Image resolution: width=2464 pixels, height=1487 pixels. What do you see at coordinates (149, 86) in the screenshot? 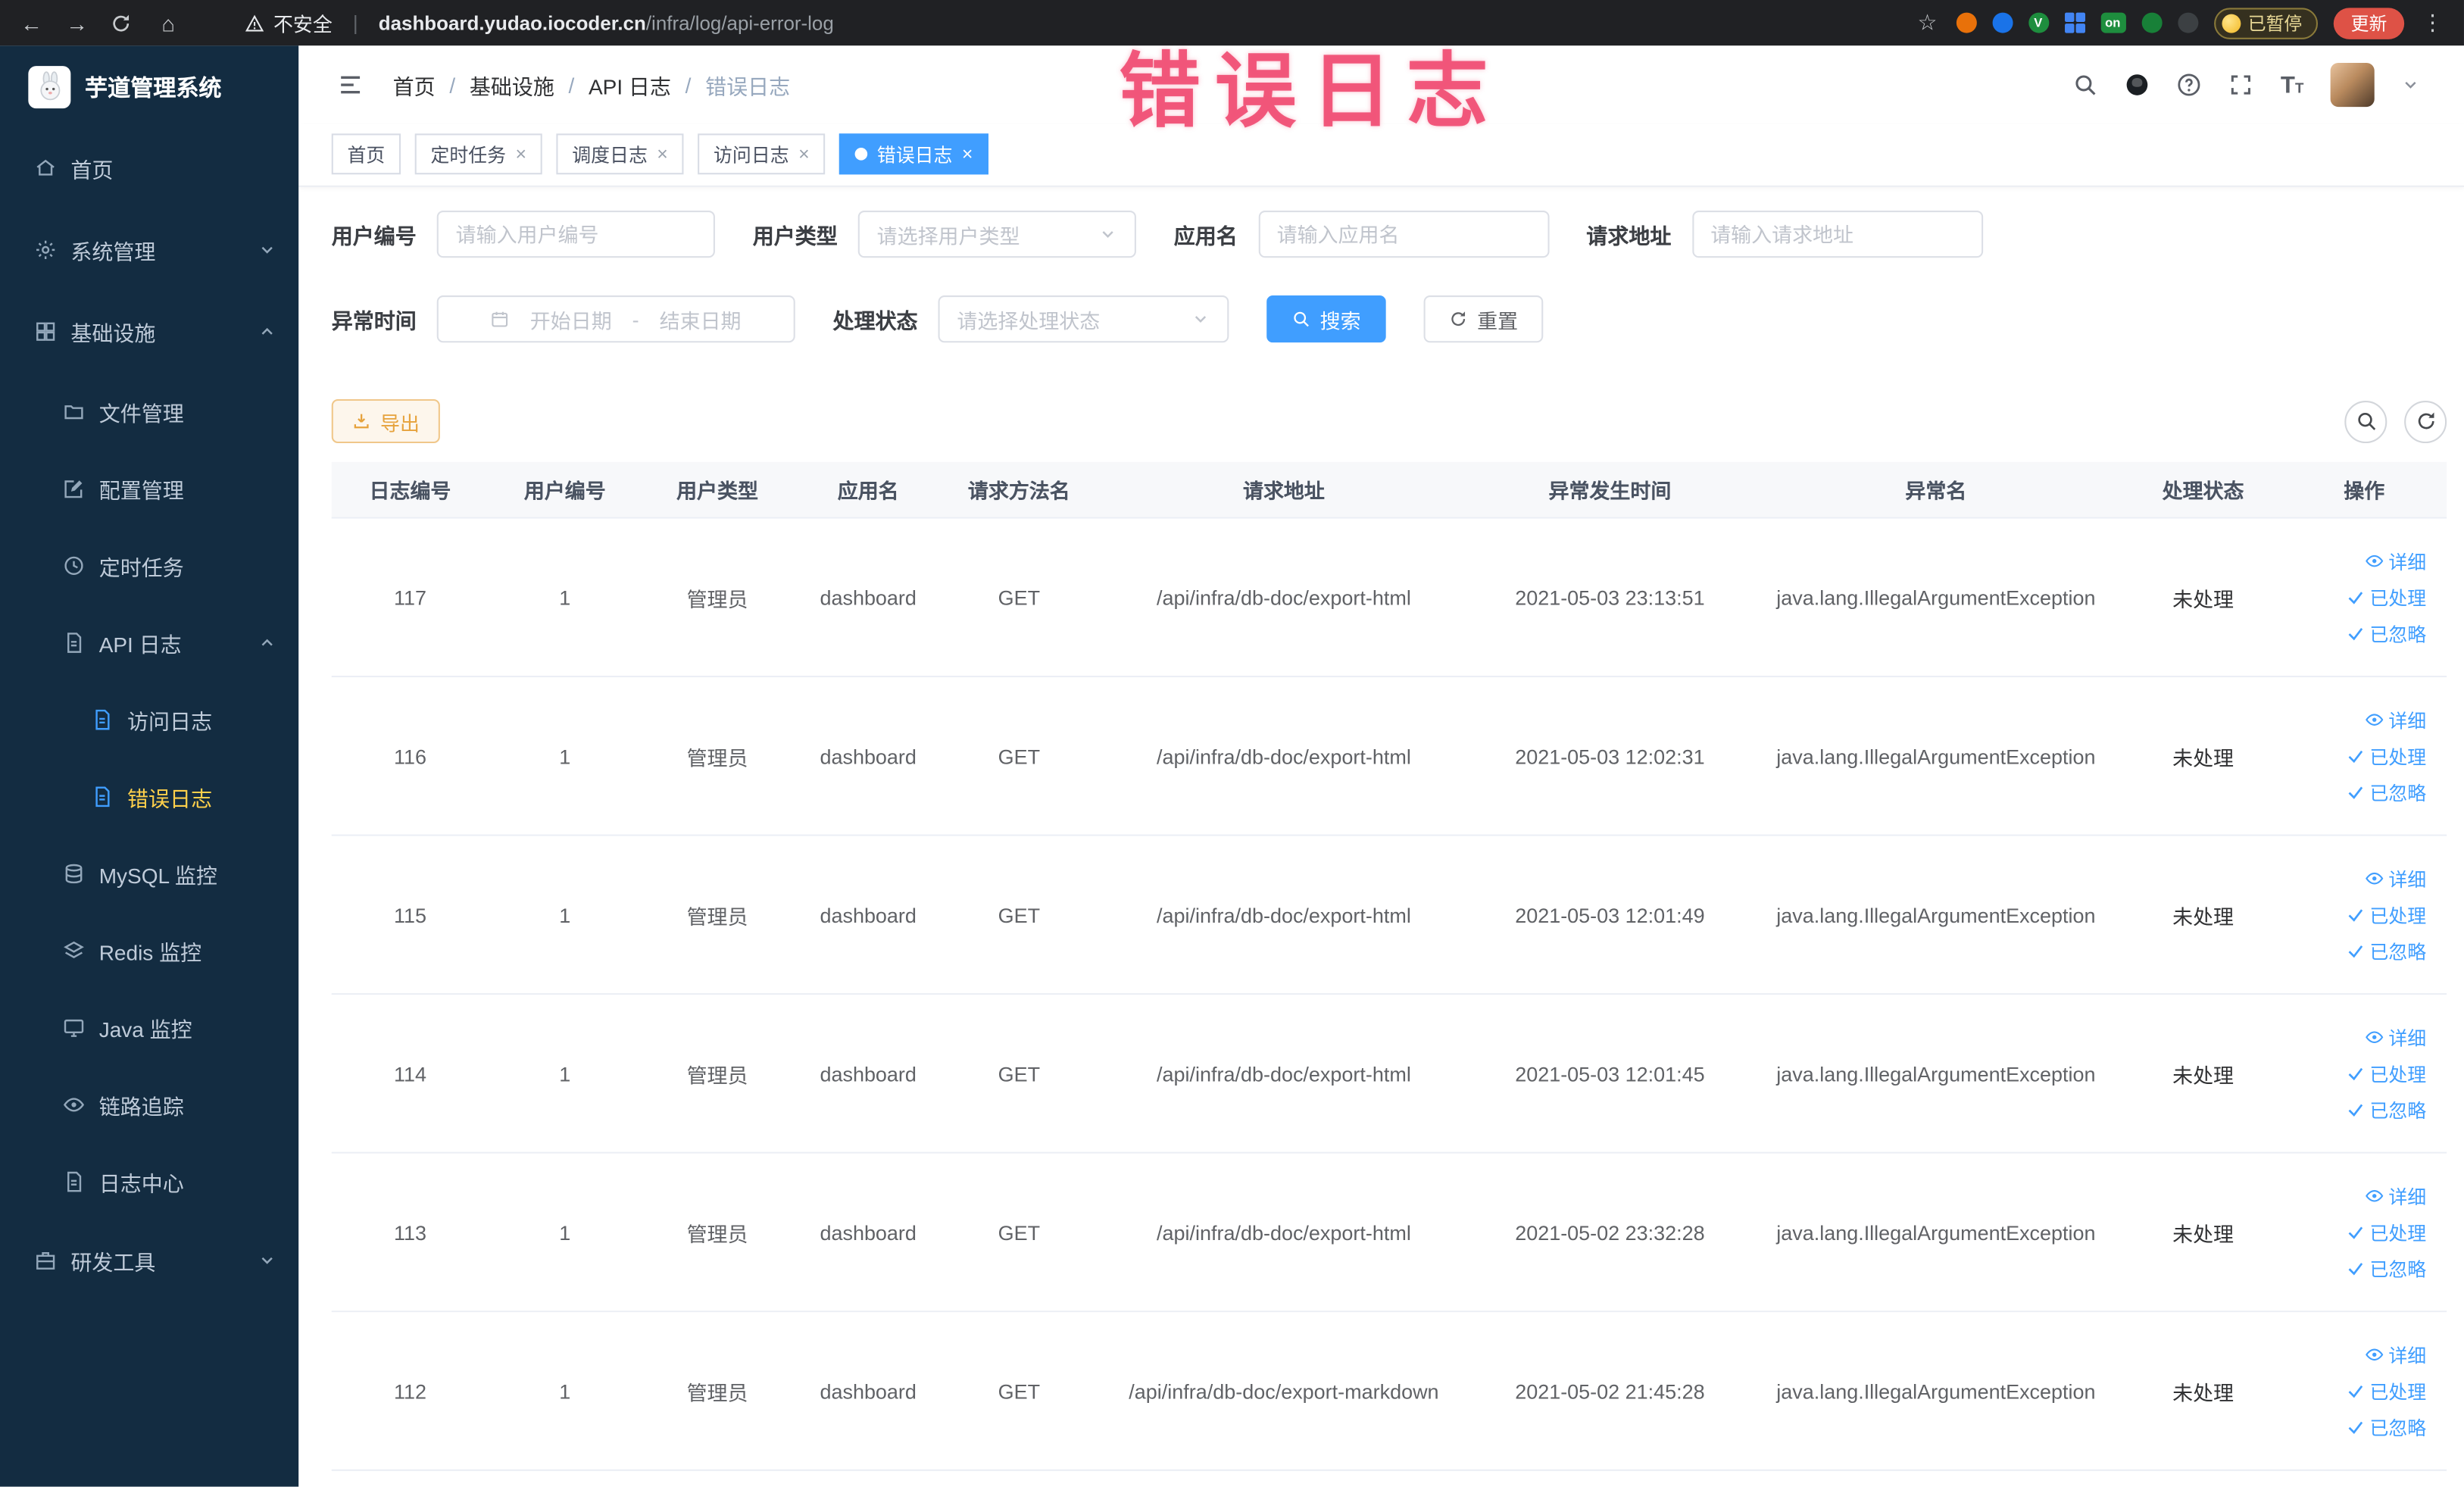
I see `app-logo-row: 芋道管理系统` at bounding box center [149, 86].